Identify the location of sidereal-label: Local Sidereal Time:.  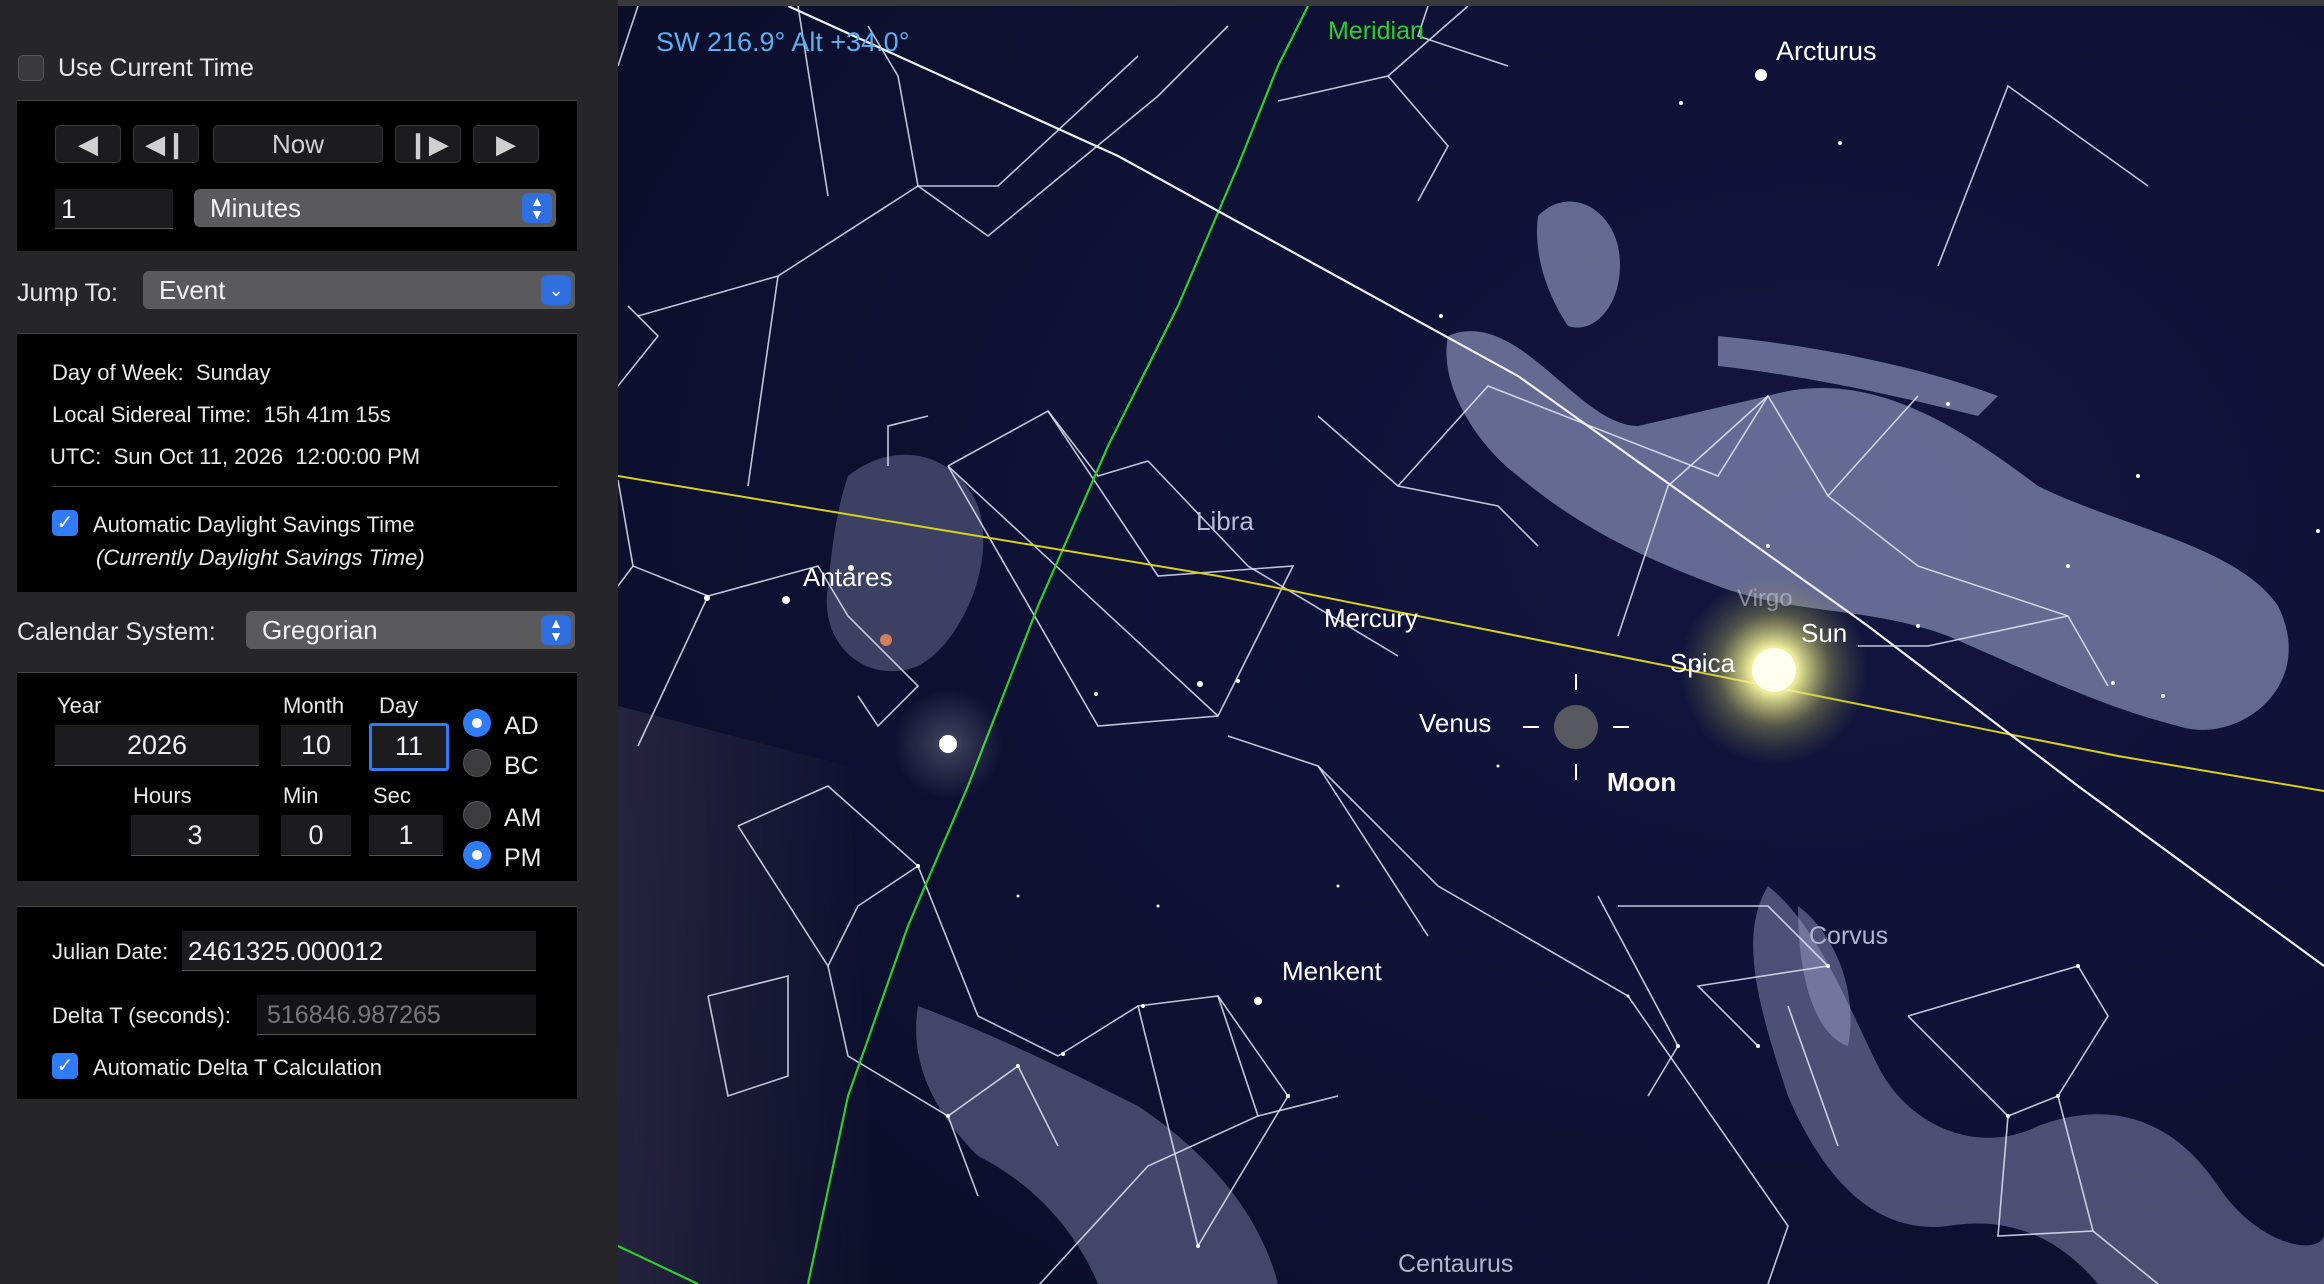
(152, 414).